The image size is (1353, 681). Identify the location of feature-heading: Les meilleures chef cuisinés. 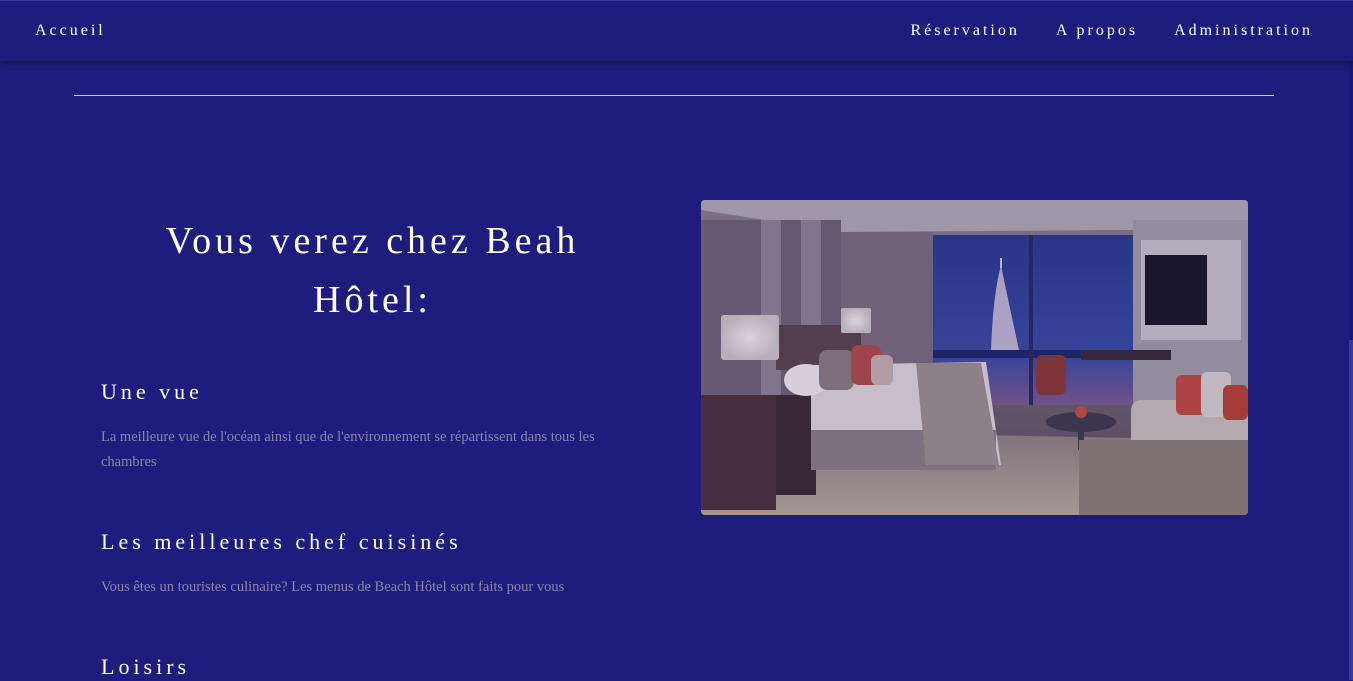
(281, 541).